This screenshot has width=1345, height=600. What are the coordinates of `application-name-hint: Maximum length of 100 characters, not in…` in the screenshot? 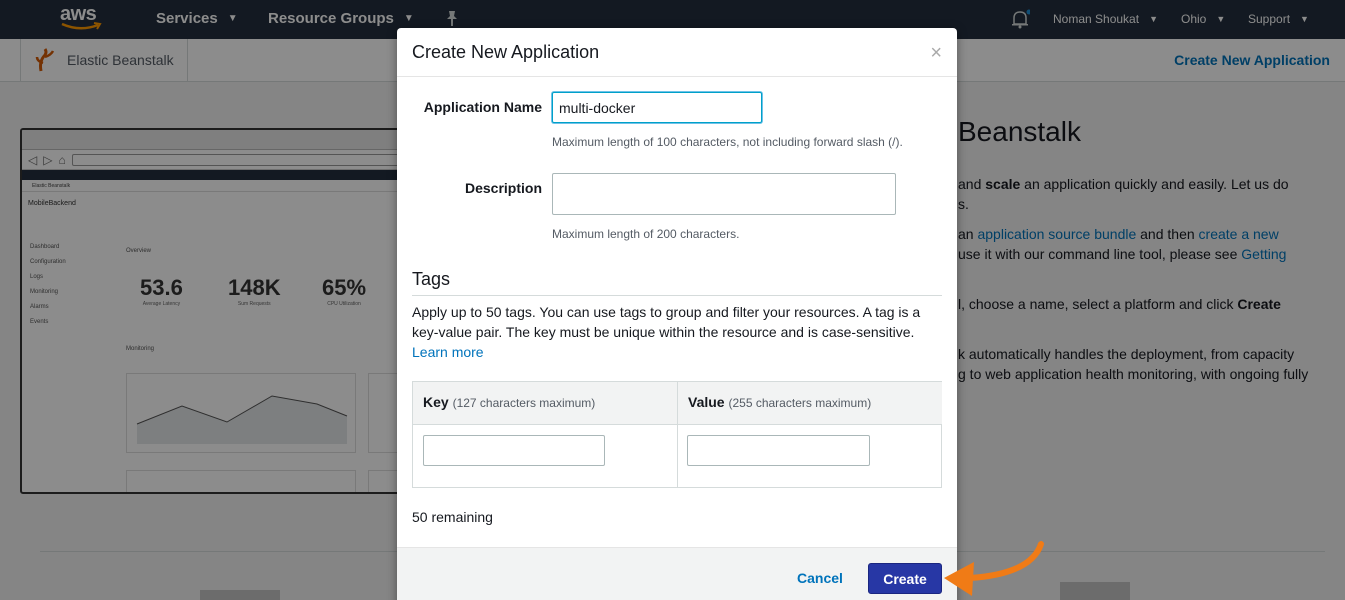 It's located at (727, 142).